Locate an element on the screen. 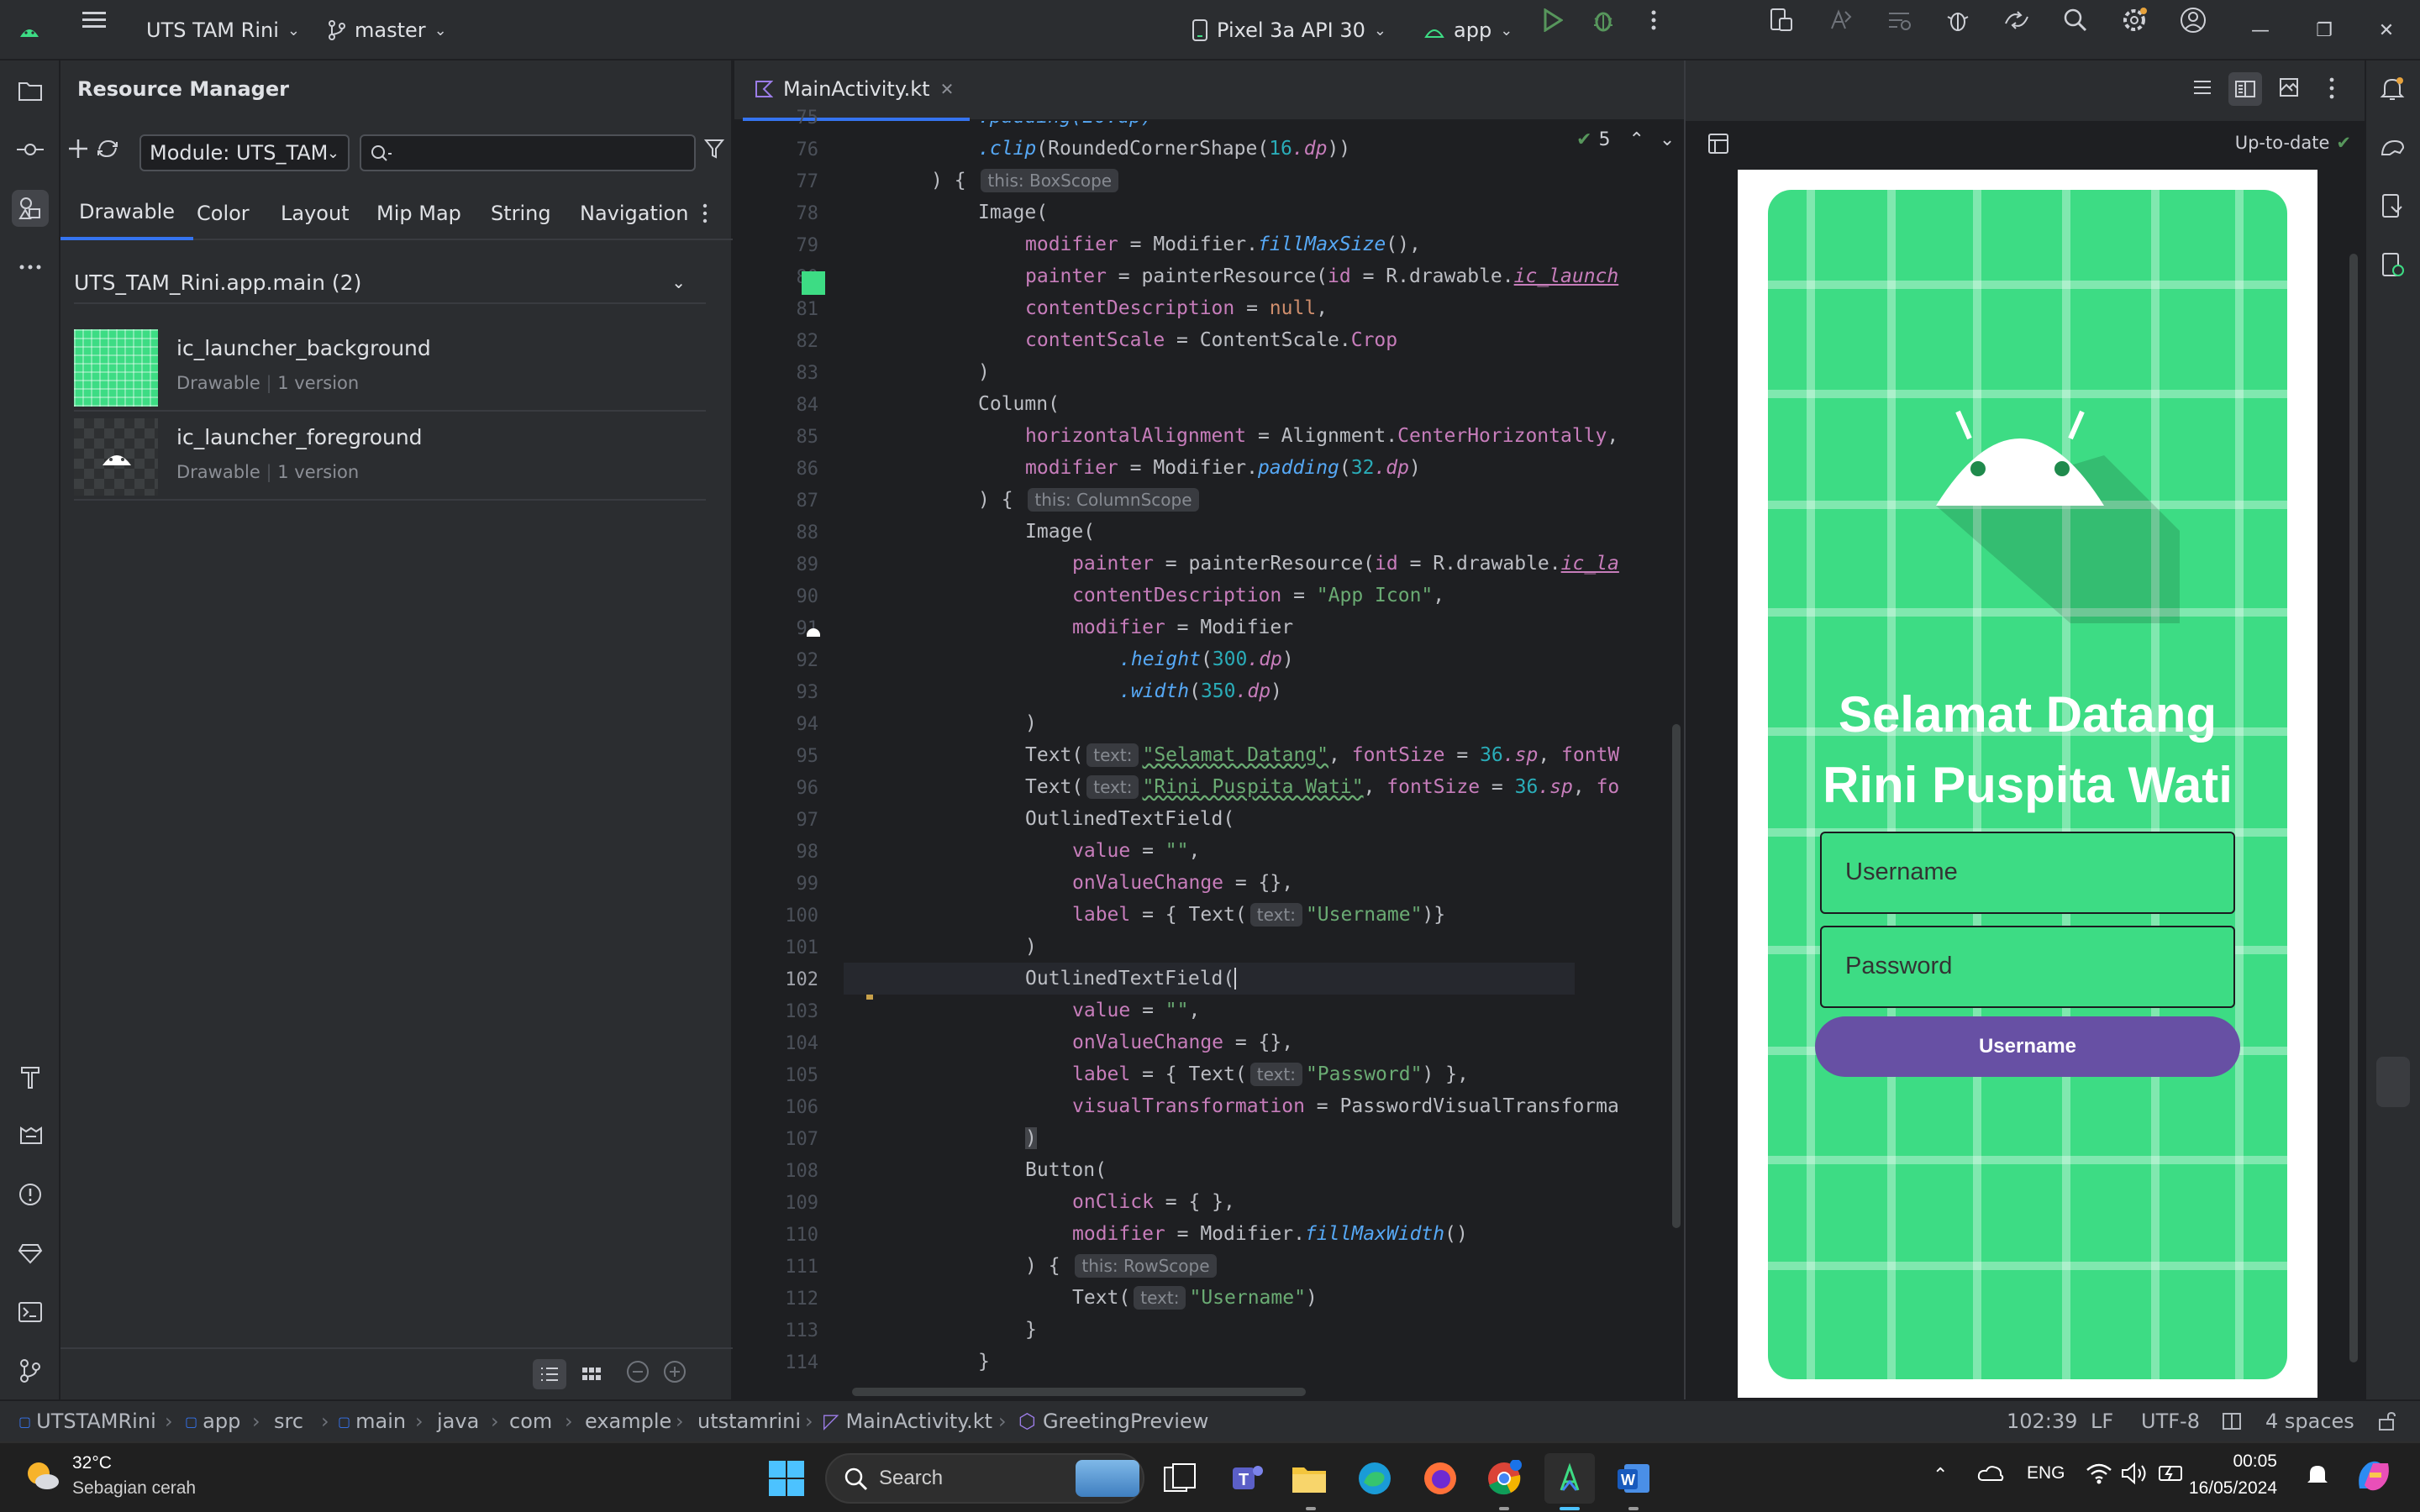 This screenshot has width=2420, height=1512. module-dropdown: Module: UTS_TAM ⌄ is located at coordinates (244, 152).